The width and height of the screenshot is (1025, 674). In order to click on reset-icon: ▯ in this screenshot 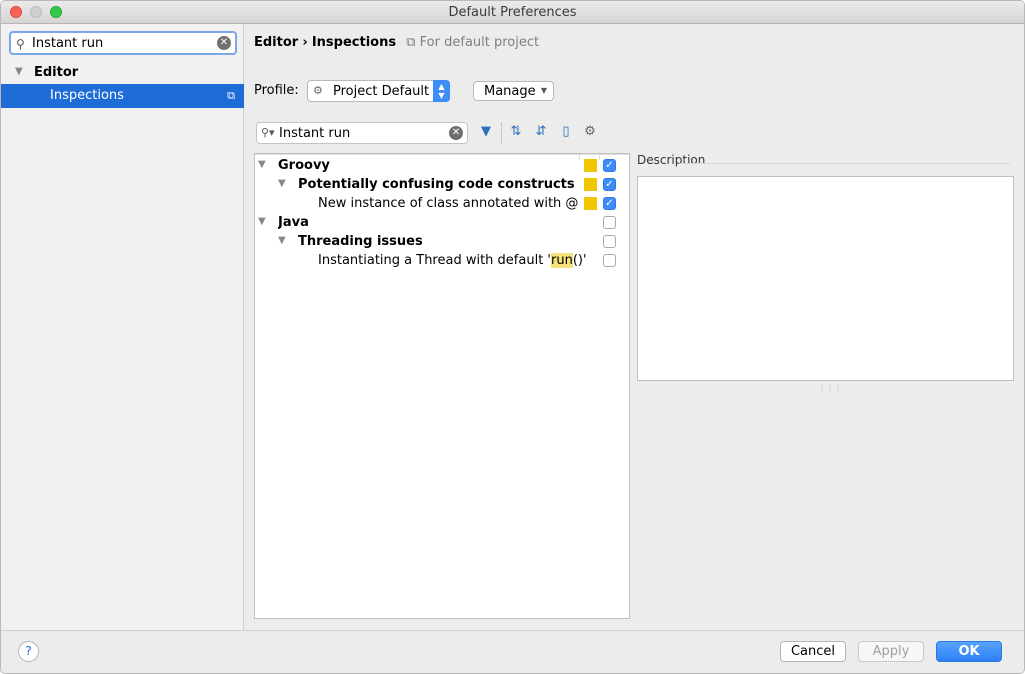, I will do `click(566, 133)`.